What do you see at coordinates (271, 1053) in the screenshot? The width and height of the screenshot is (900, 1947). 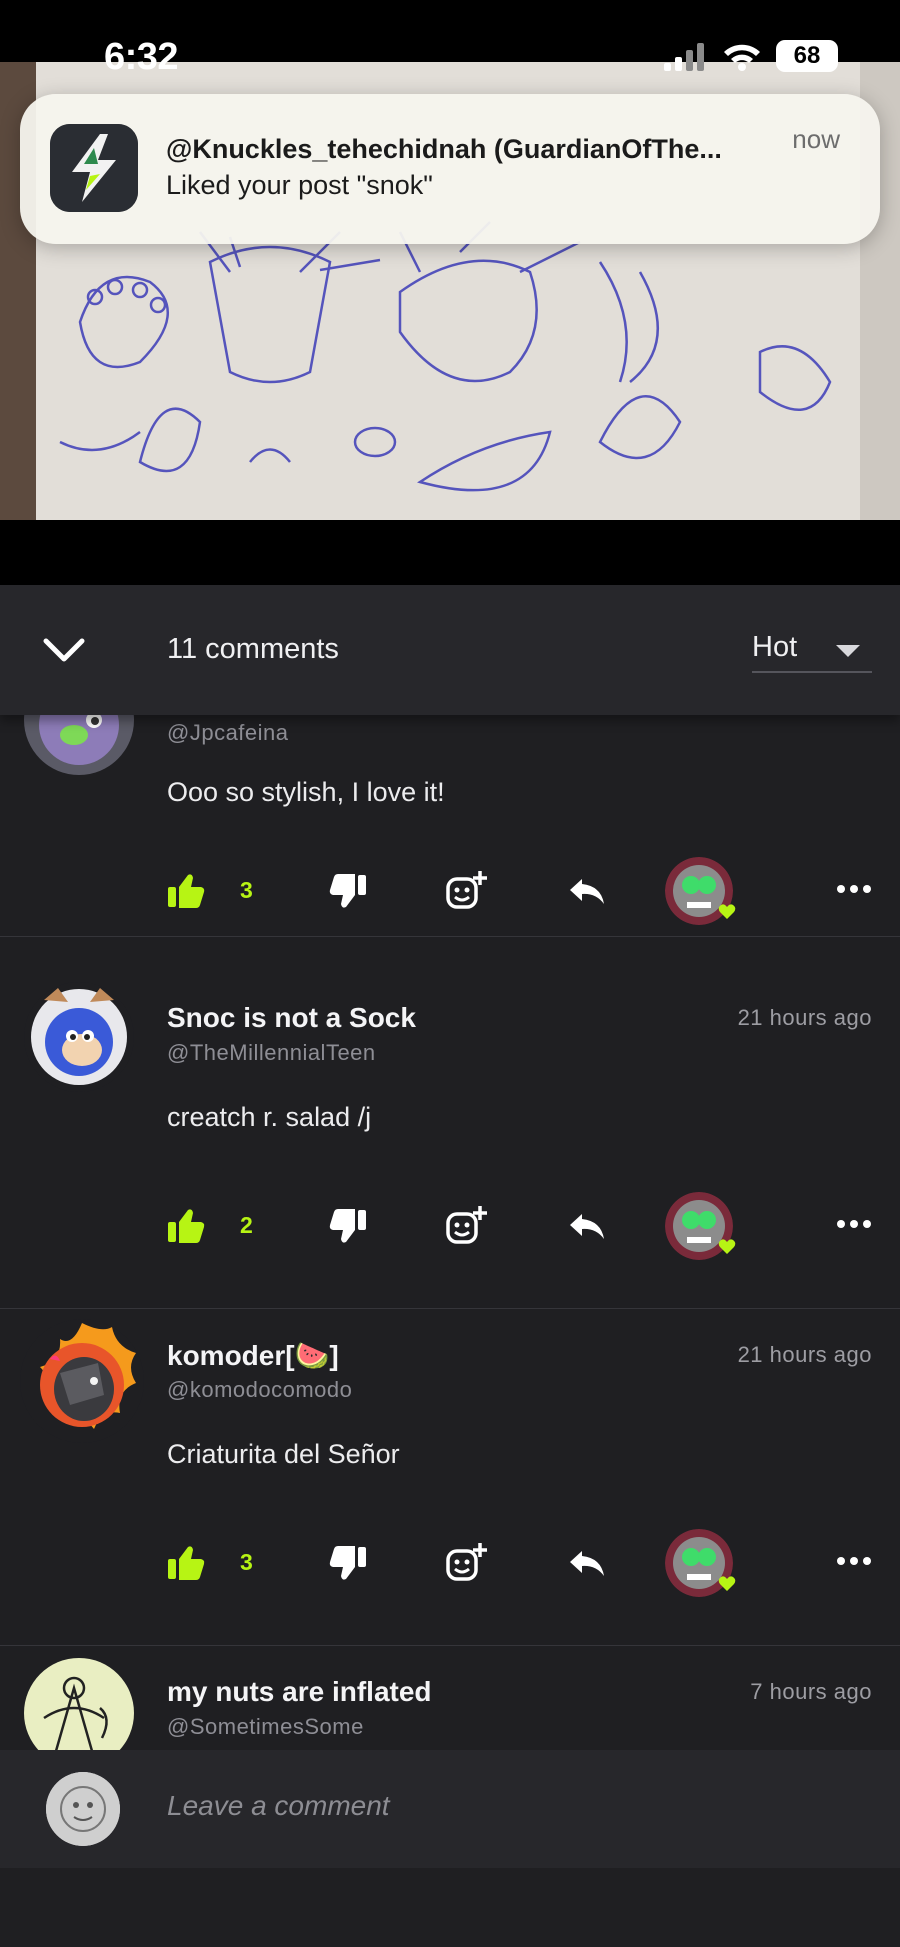 I see `comment-handle: @TheMillennialTeen` at bounding box center [271, 1053].